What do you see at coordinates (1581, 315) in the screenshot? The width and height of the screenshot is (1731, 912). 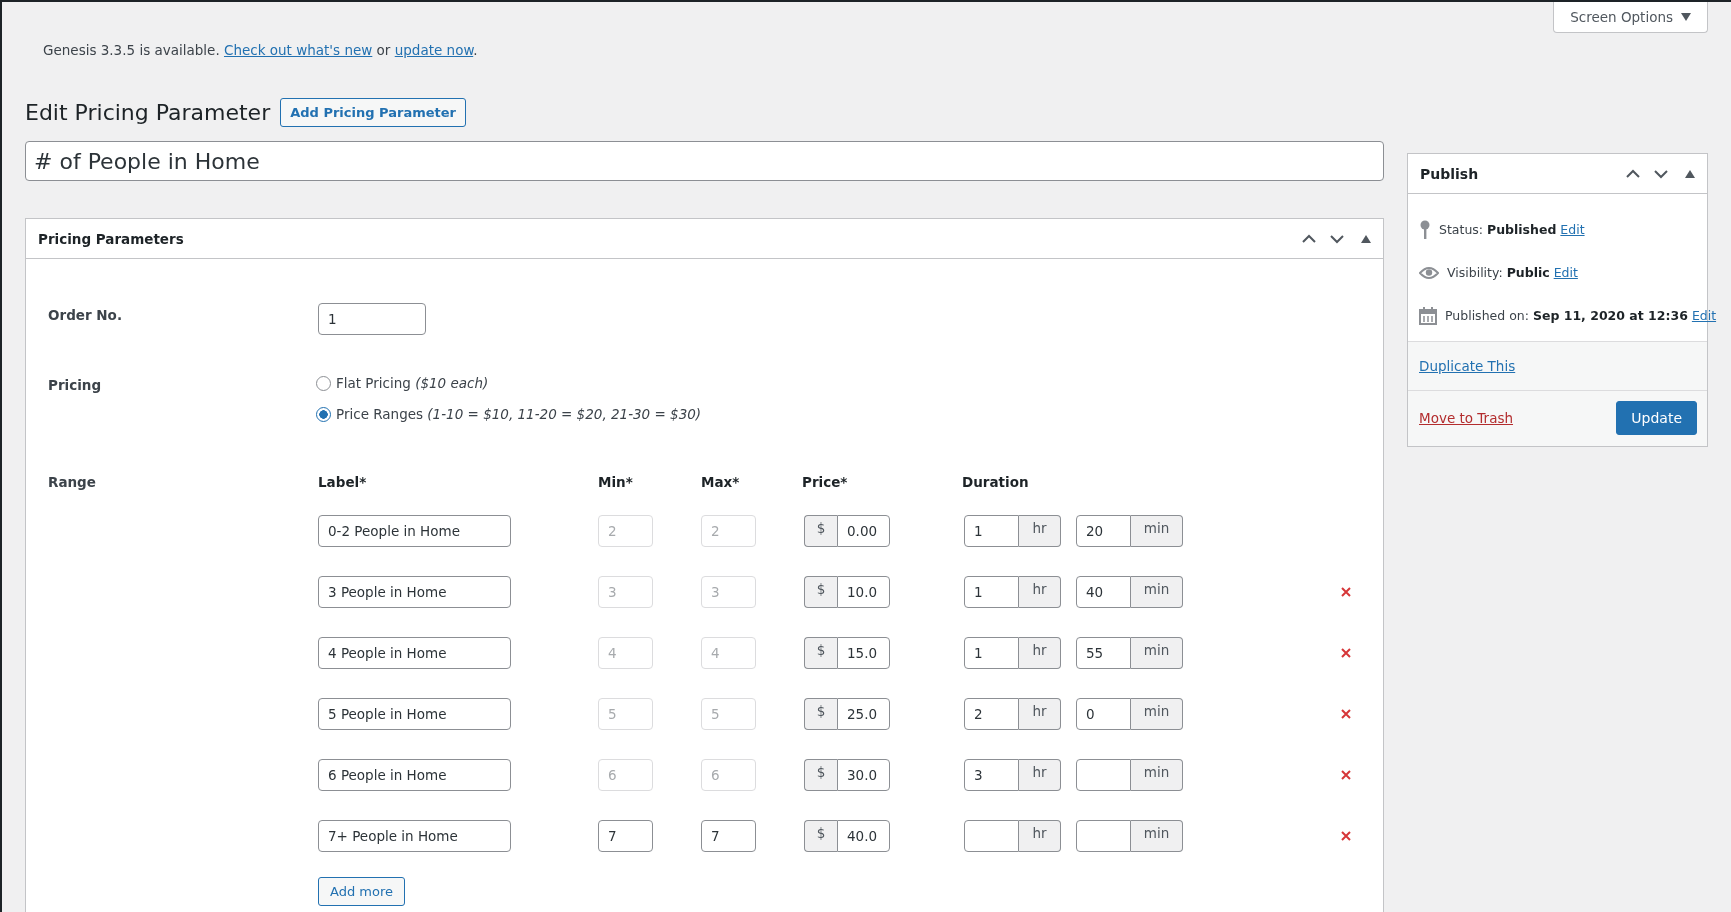 I see `publish-meta: Published on: Sep 11, 2020 at 12:36 Edit` at bounding box center [1581, 315].